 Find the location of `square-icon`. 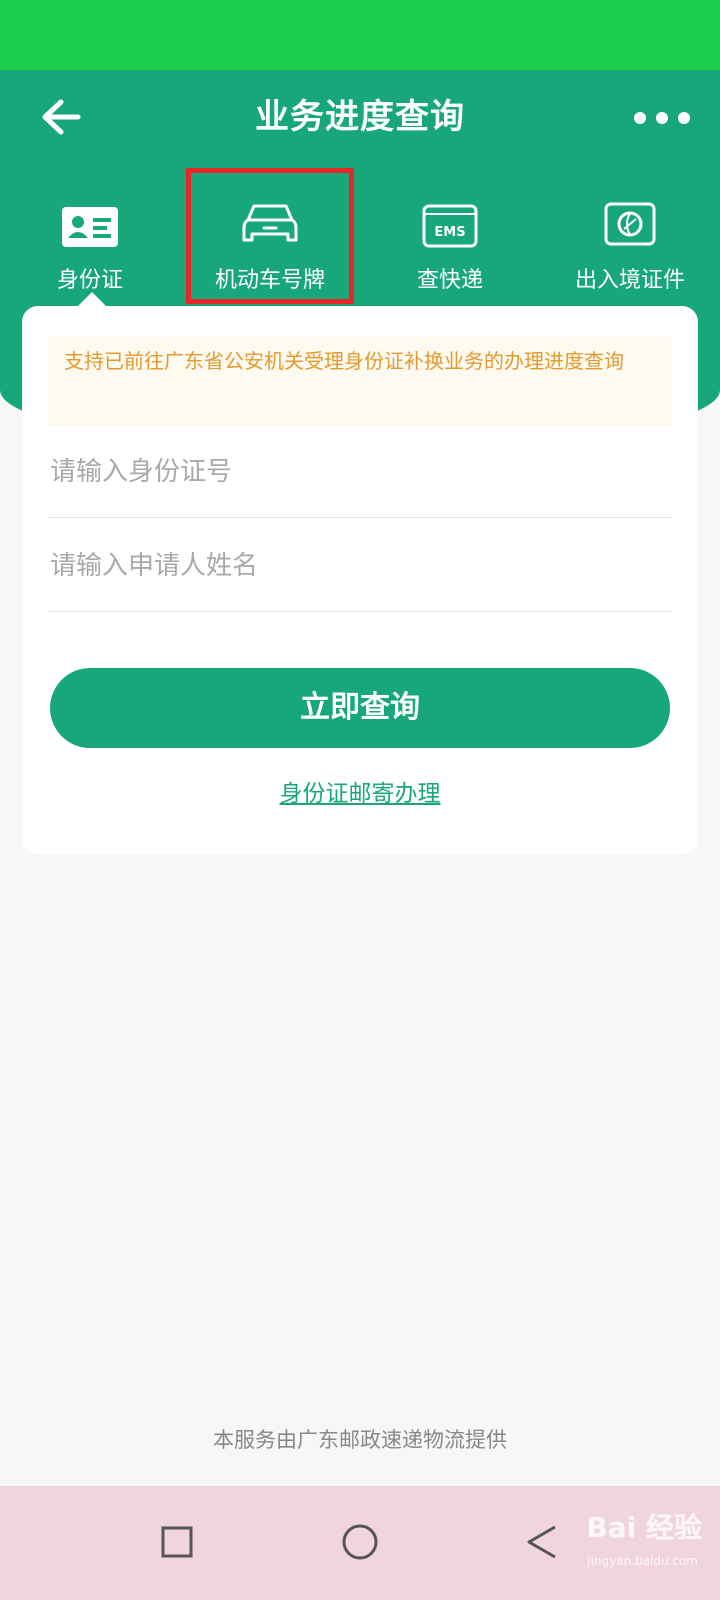

square-icon is located at coordinates (177, 1542).